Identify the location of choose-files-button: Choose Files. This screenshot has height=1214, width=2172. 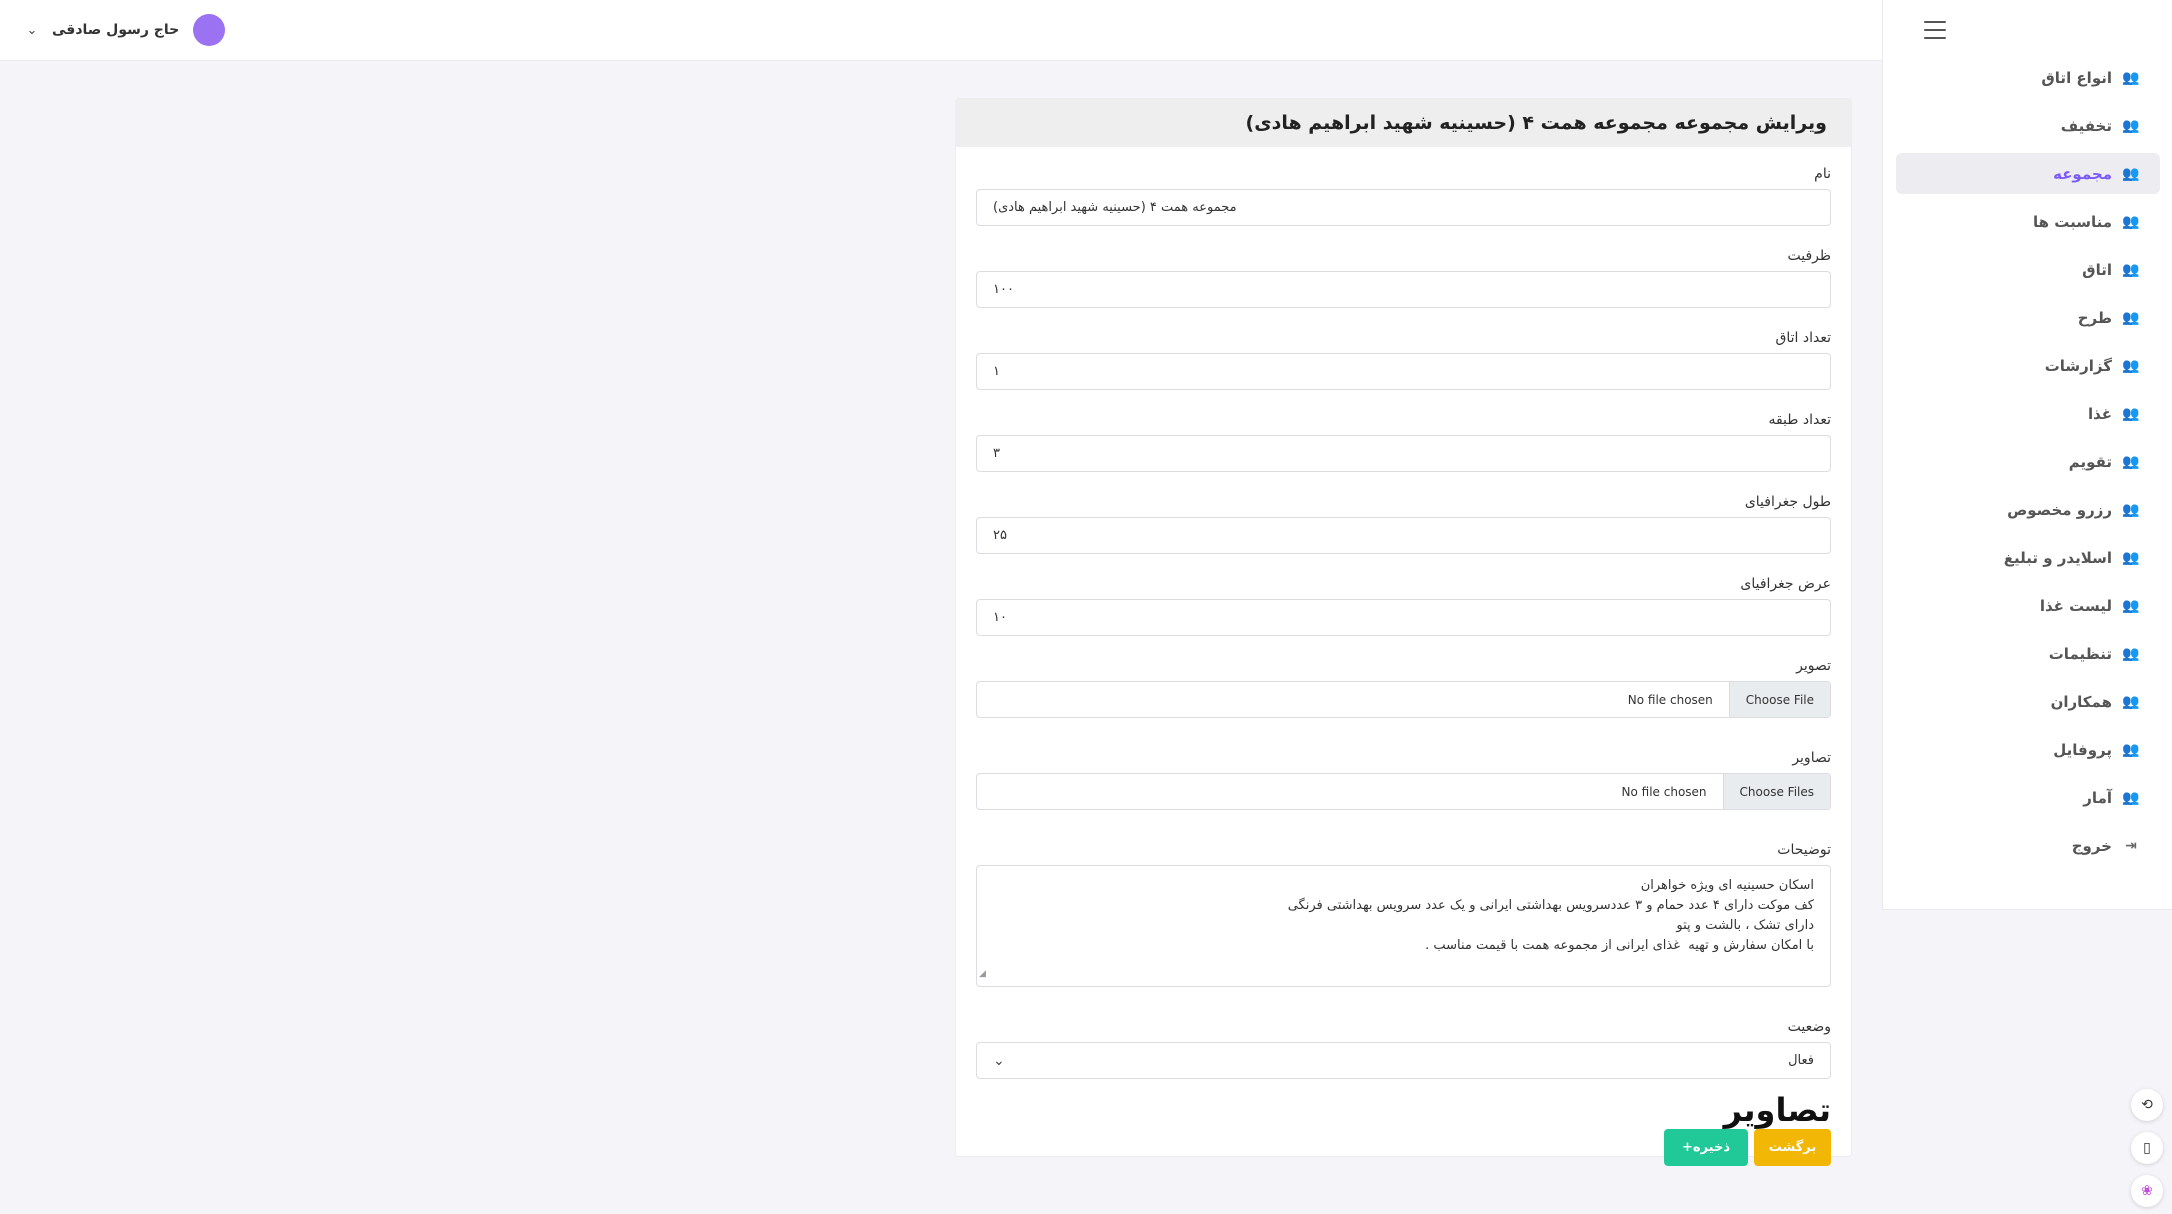
(1776, 791).